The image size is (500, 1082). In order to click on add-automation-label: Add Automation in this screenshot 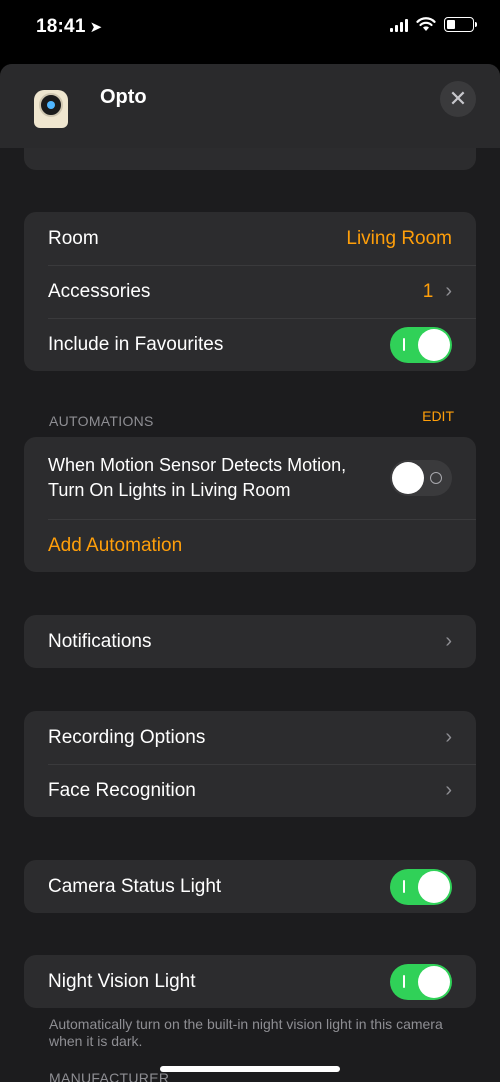, I will do `click(115, 545)`.